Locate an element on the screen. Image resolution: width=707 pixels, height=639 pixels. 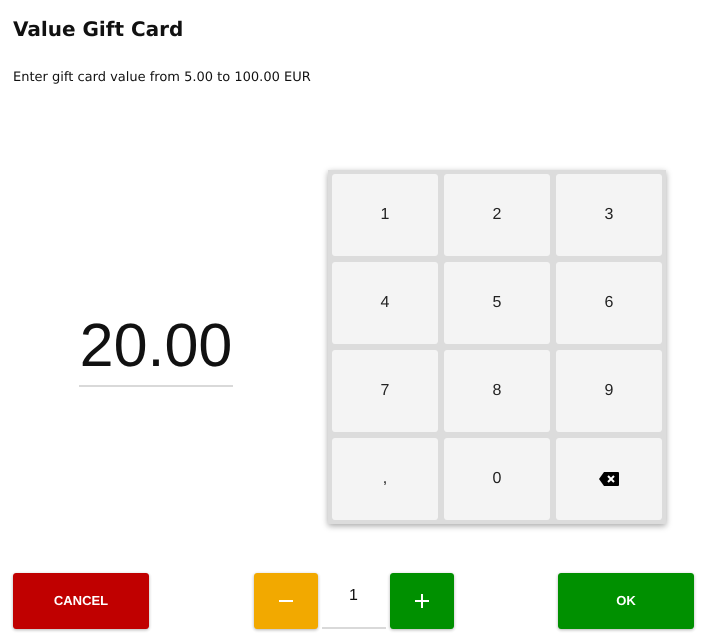
keypad-key: 7 is located at coordinates (385, 391).